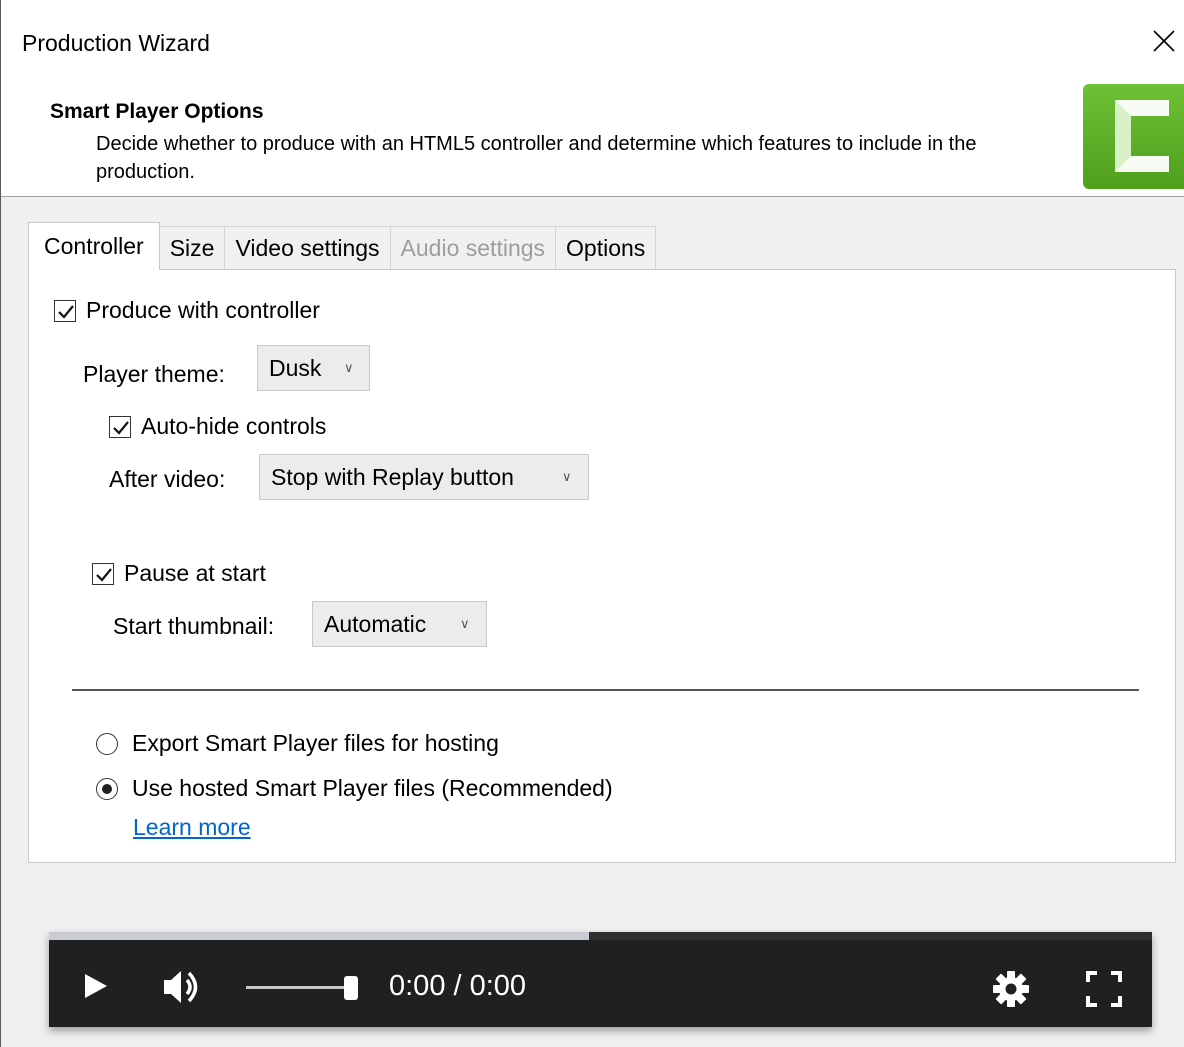  Describe the element at coordinates (302, 988) in the screenshot. I see `volume-slider` at that location.